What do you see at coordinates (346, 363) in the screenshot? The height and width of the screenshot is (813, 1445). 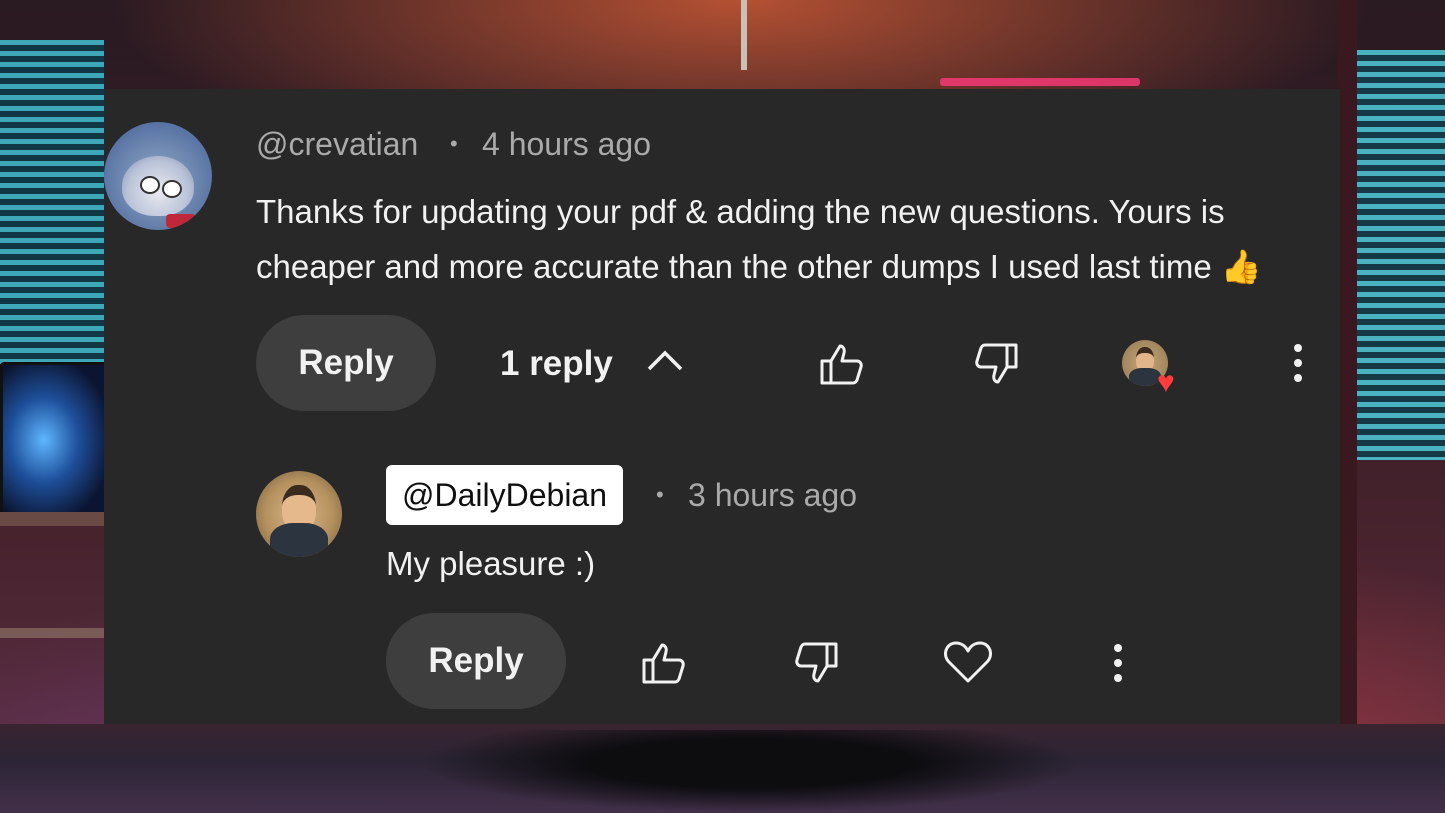 I see `reply-button: Reply` at bounding box center [346, 363].